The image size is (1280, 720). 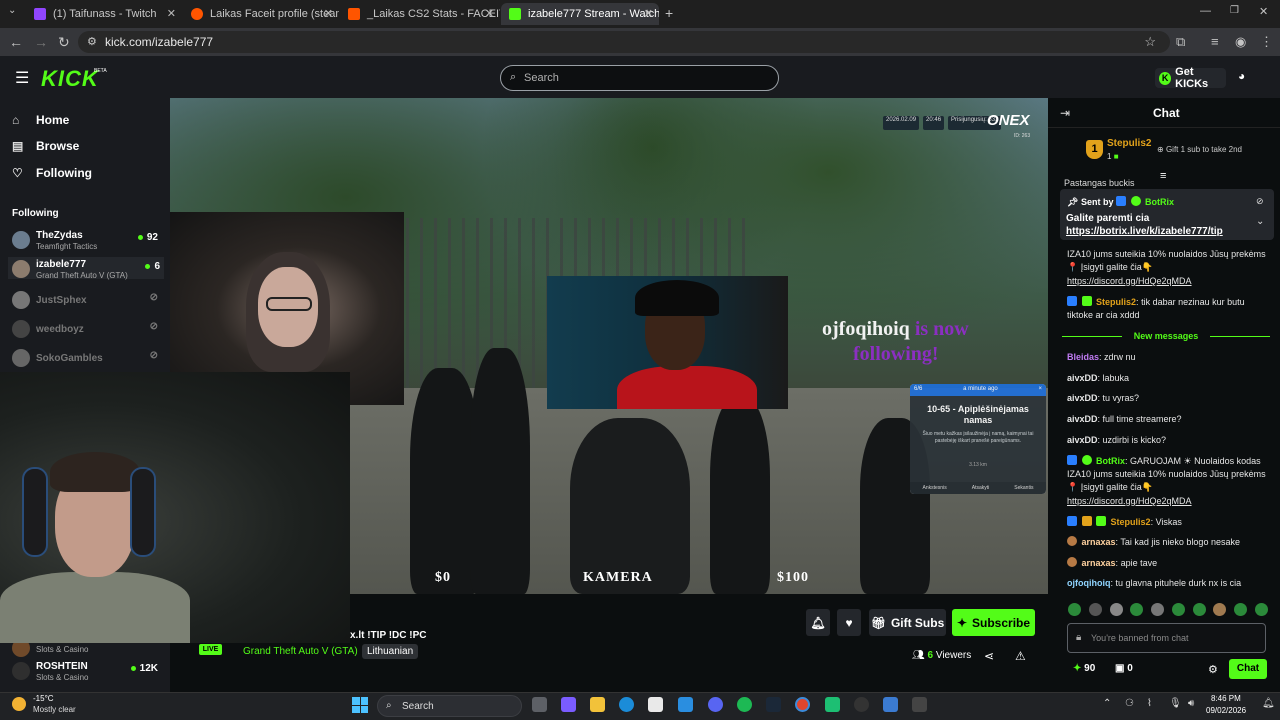 I want to click on volume-icon: 🔊︎, so click(x=1191, y=703).